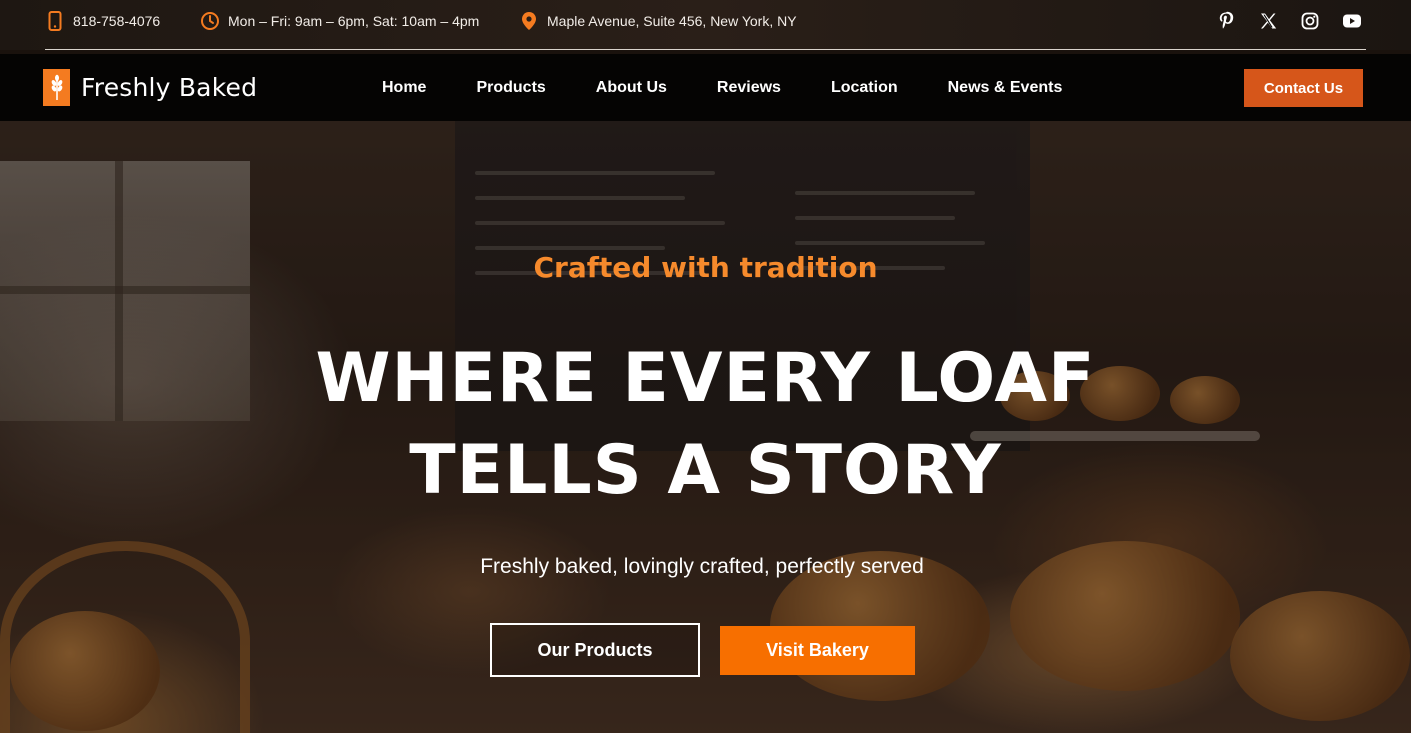 This screenshot has height=733, width=1411. What do you see at coordinates (55, 21) in the screenshot?
I see `phone-icon` at bounding box center [55, 21].